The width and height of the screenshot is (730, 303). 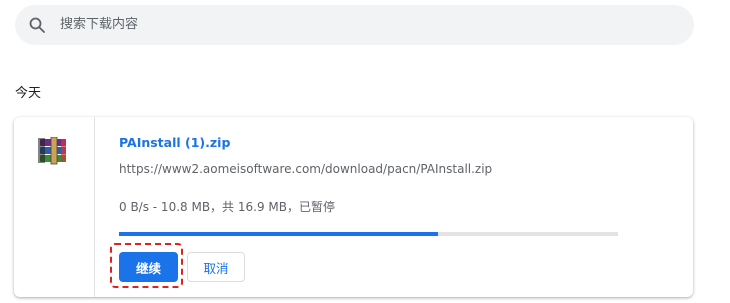 What do you see at coordinates (174, 142) in the screenshot?
I see `file-name-link: PAInstall (1).zip` at bounding box center [174, 142].